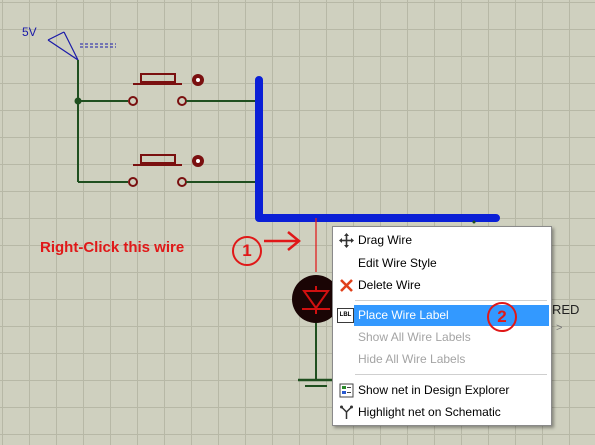  I want to click on red-x-icon, so click(346, 285).